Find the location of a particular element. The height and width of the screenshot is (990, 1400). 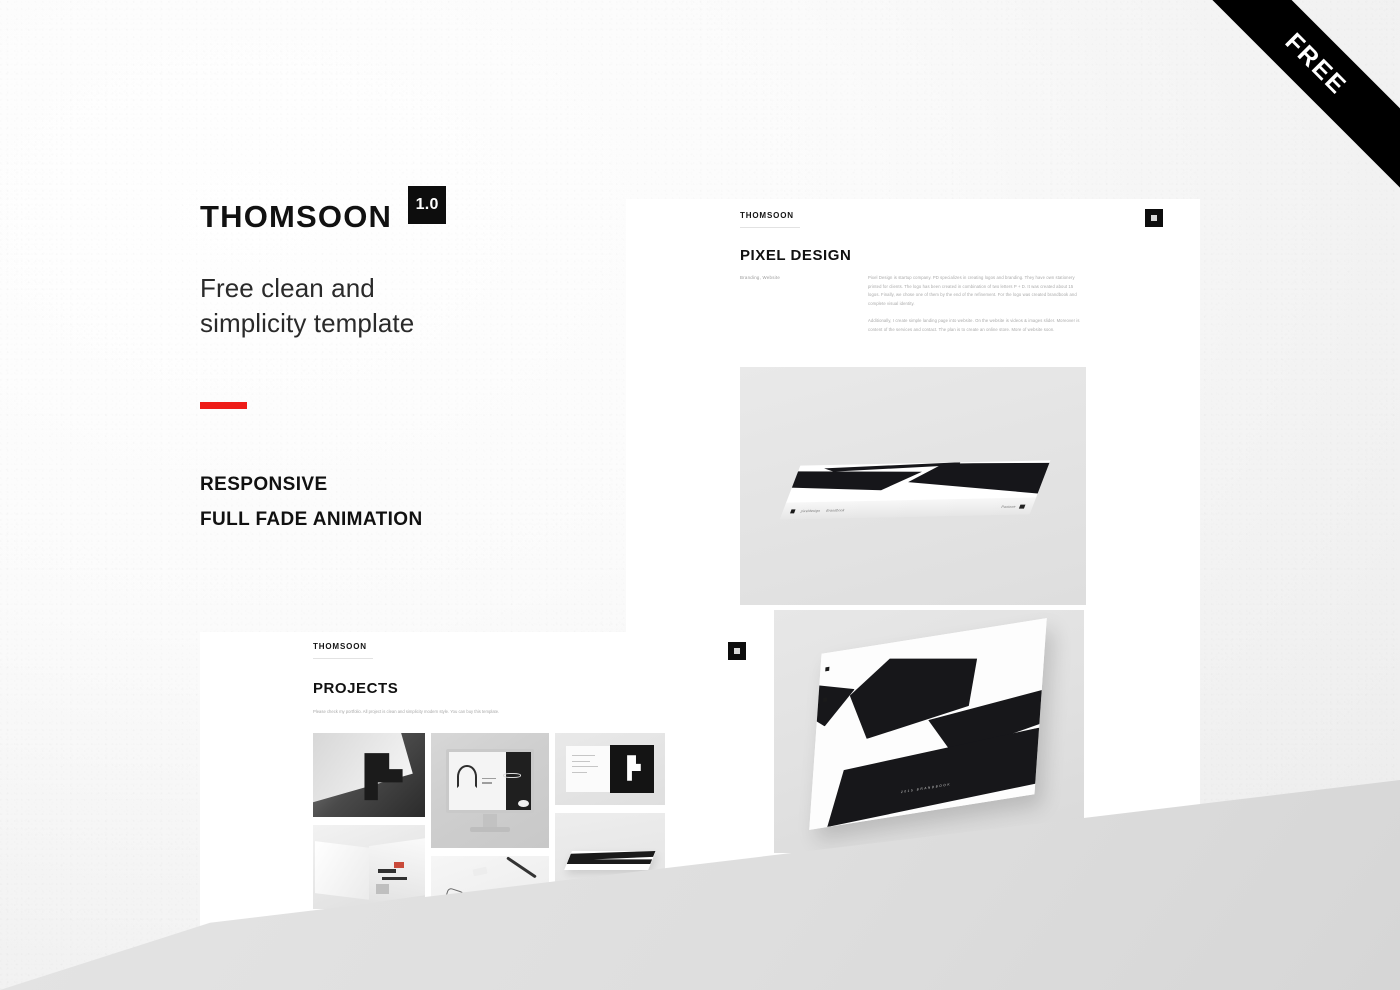

projects-title: PROJECTS is located at coordinates (356, 688).